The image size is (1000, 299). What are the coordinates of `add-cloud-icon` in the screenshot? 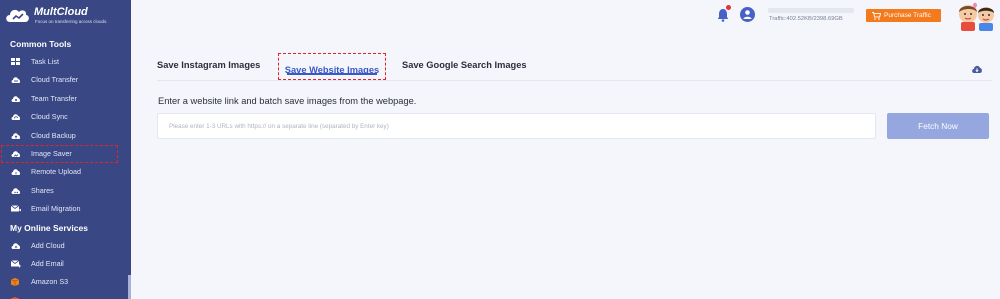 It's located at (16, 245).